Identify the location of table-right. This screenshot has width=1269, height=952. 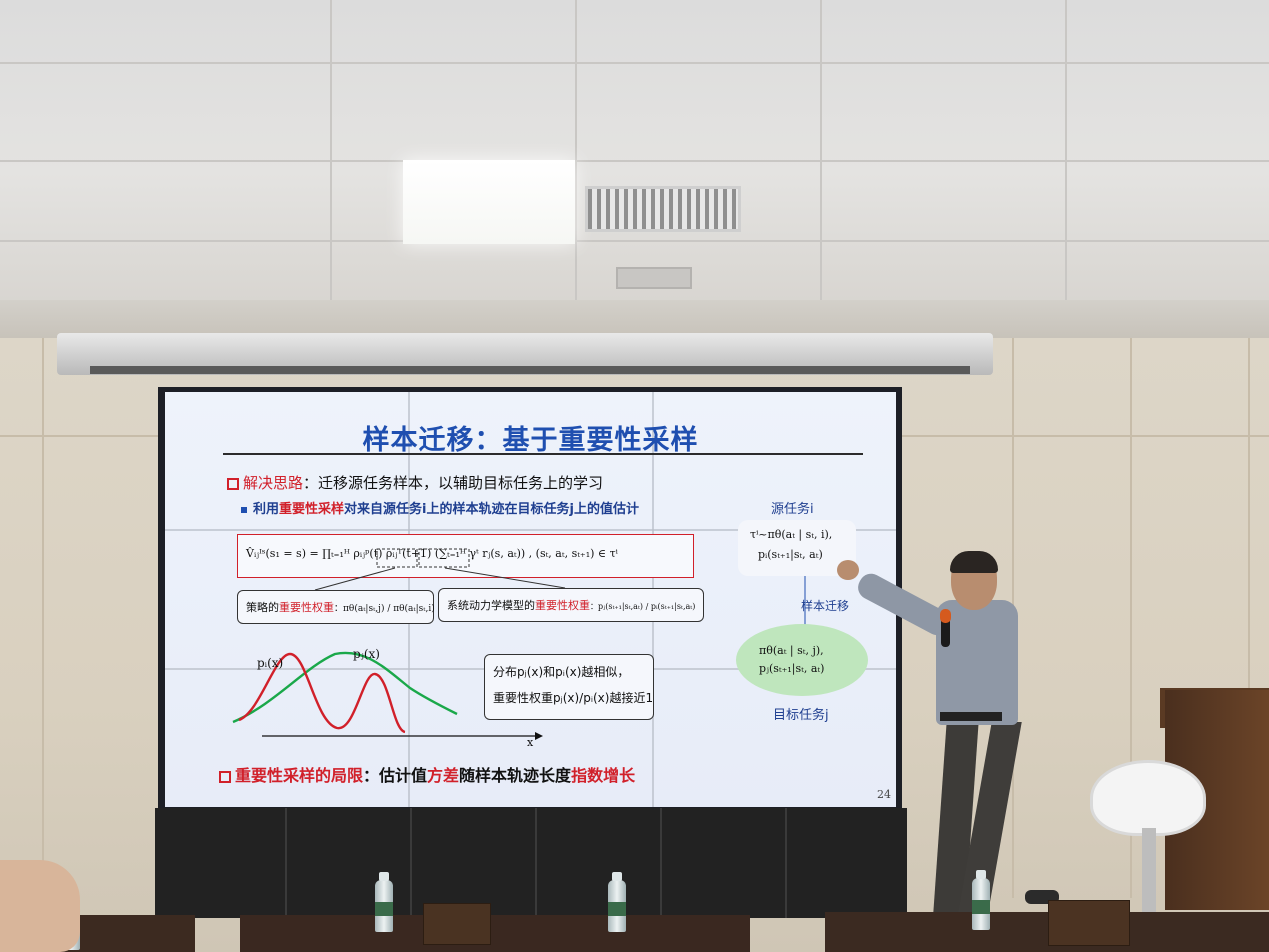
(1047, 932).